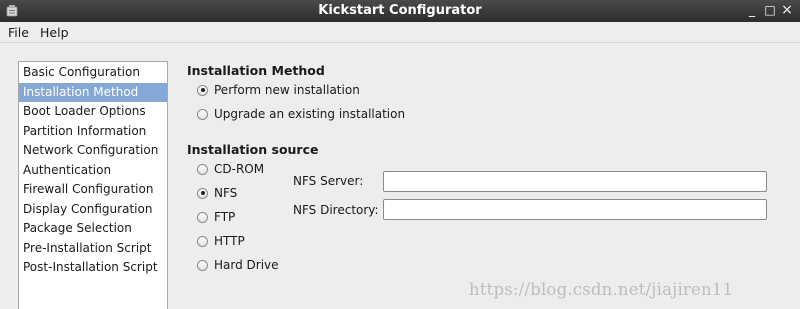 This screenshot has height=309, width=800. I want to click on sidebar-item-installation-method: Installation Method, so click(93, 92).